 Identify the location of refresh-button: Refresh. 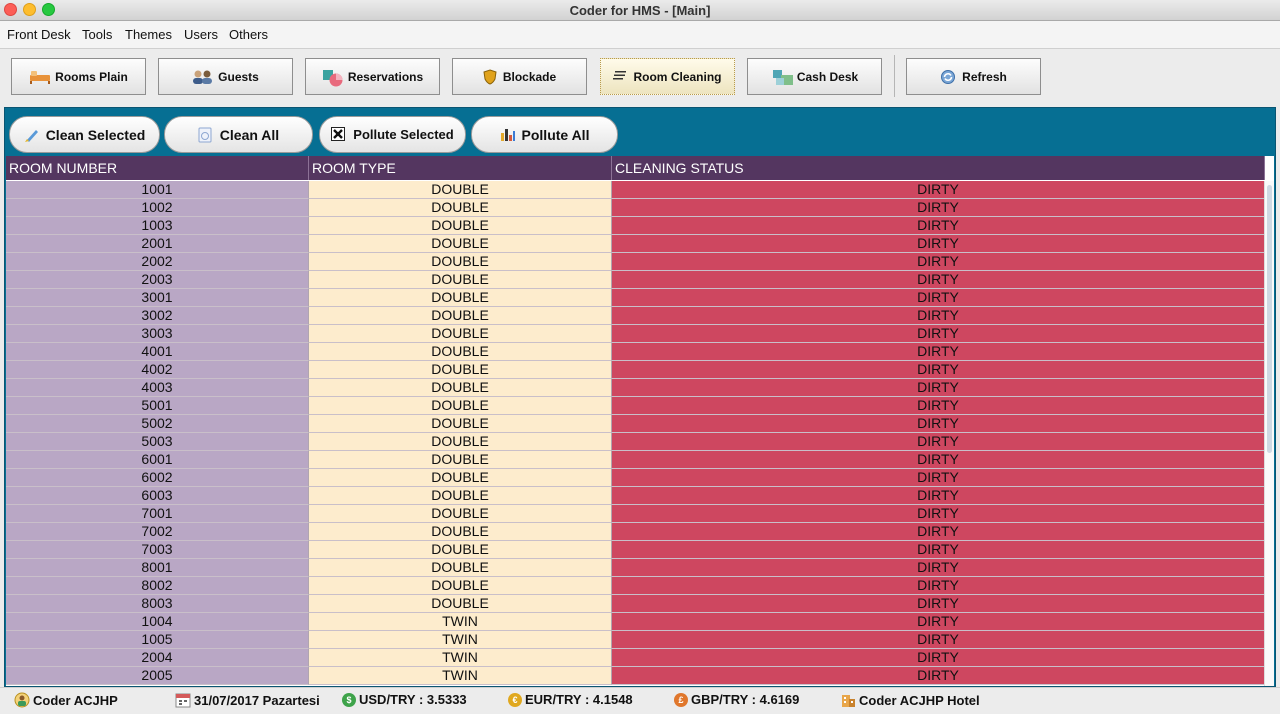
(973, 76).